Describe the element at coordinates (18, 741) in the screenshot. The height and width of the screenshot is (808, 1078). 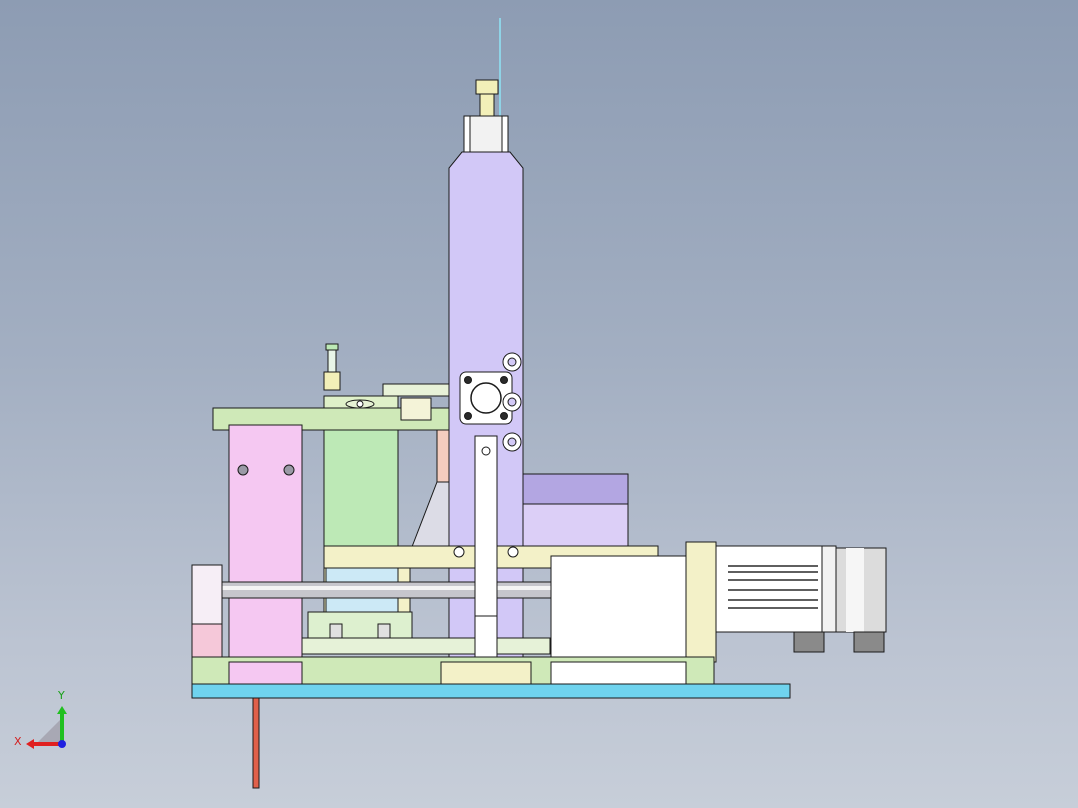
I see `triad-x-label: X` at that location.